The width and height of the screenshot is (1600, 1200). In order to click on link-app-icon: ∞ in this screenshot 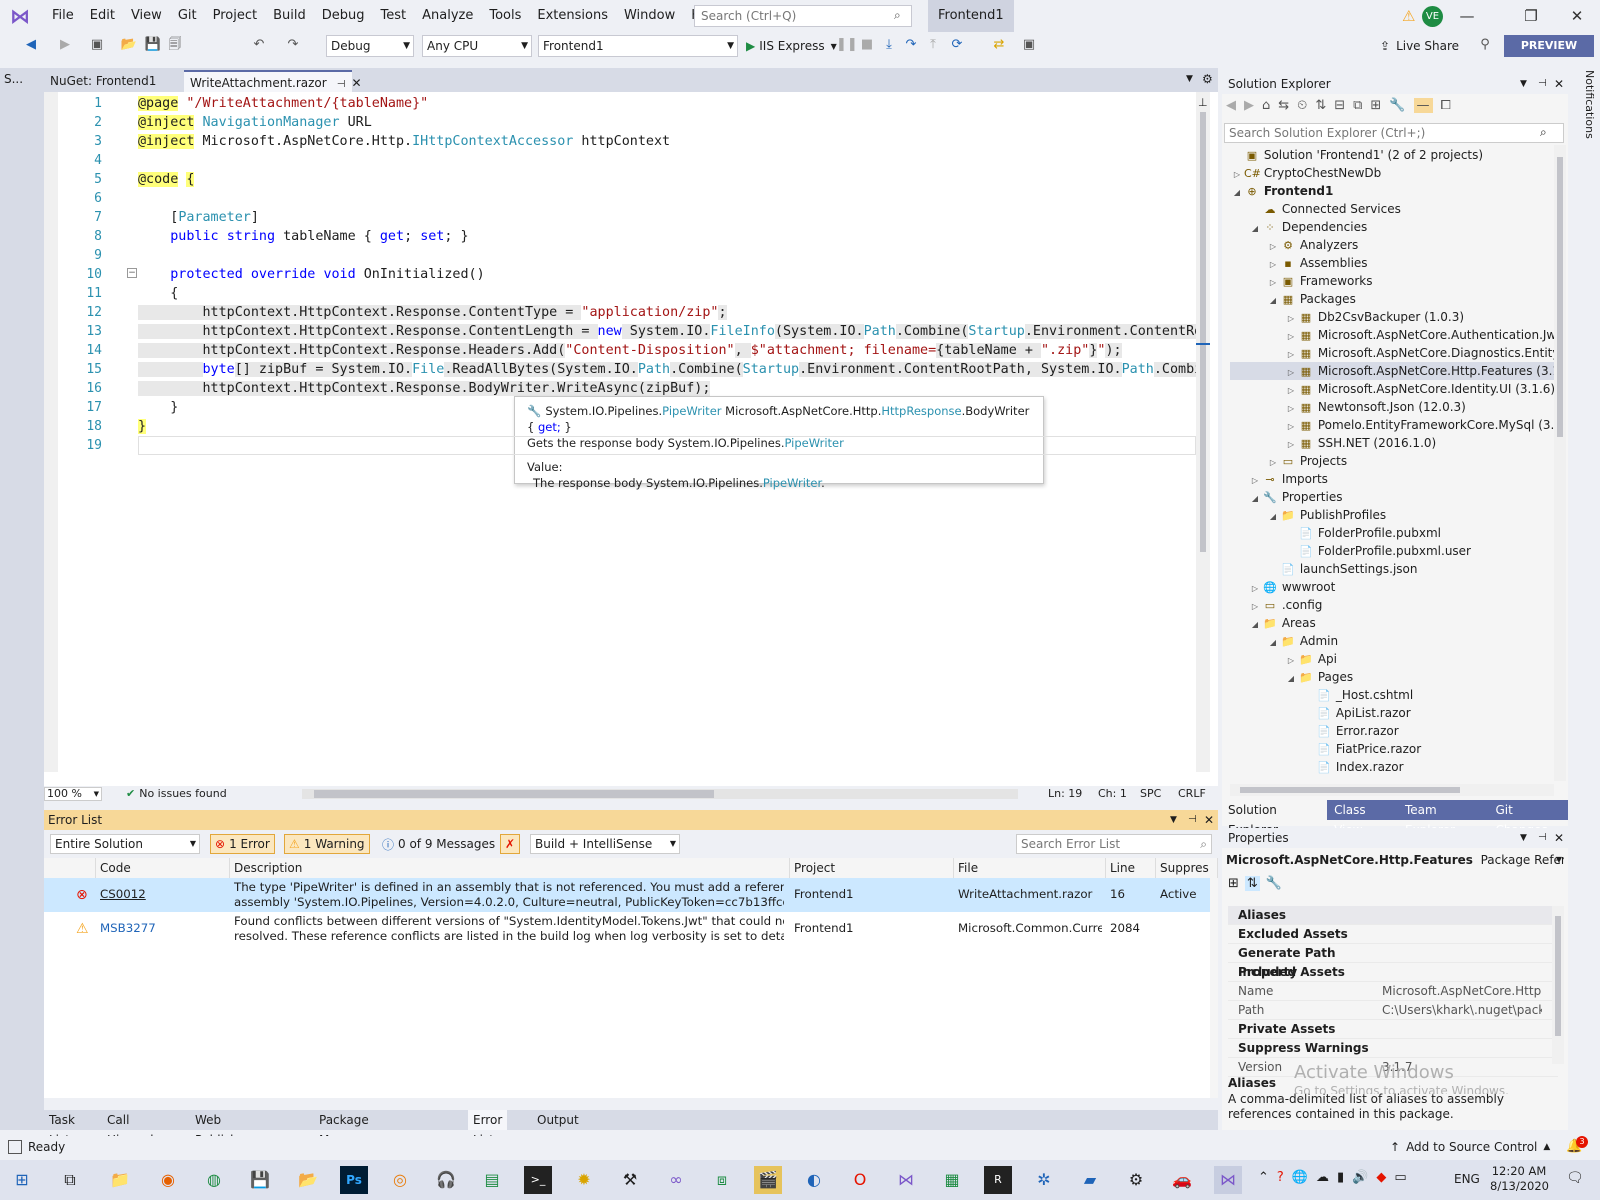, I will do `click(676, 1180)`.